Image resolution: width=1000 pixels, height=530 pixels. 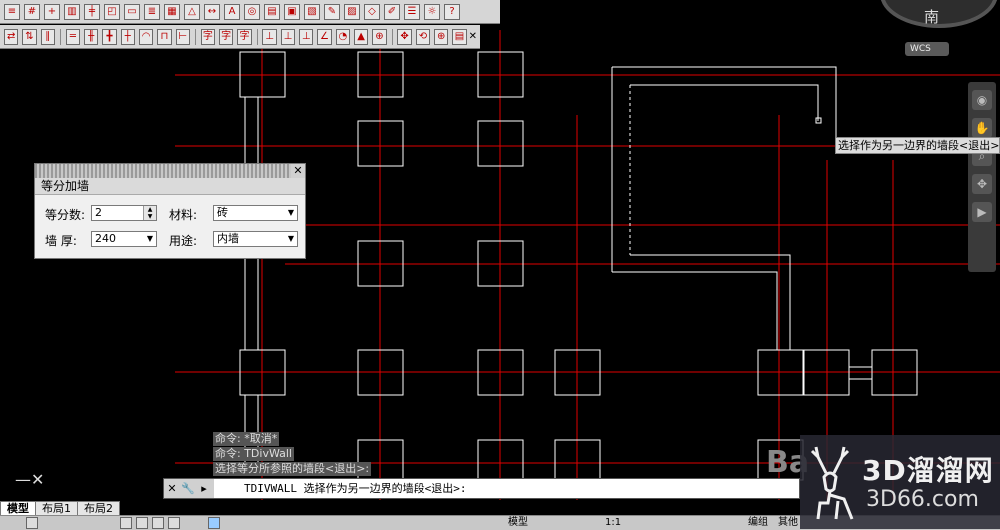 What do you see at coordinates (255, 213) in the screenshot?
I see `material-select: 砖 ▼` at bounding box center [255, 213].